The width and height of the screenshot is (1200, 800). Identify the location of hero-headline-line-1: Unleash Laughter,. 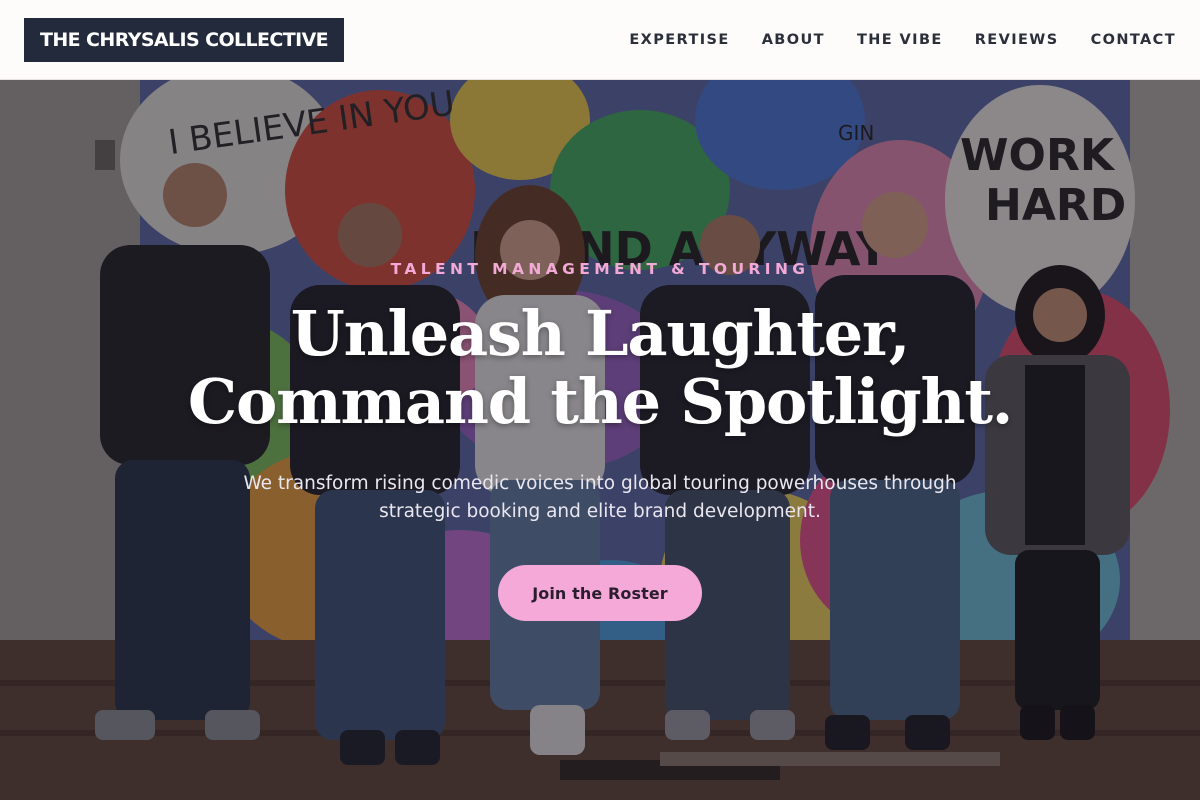
(600, 333).